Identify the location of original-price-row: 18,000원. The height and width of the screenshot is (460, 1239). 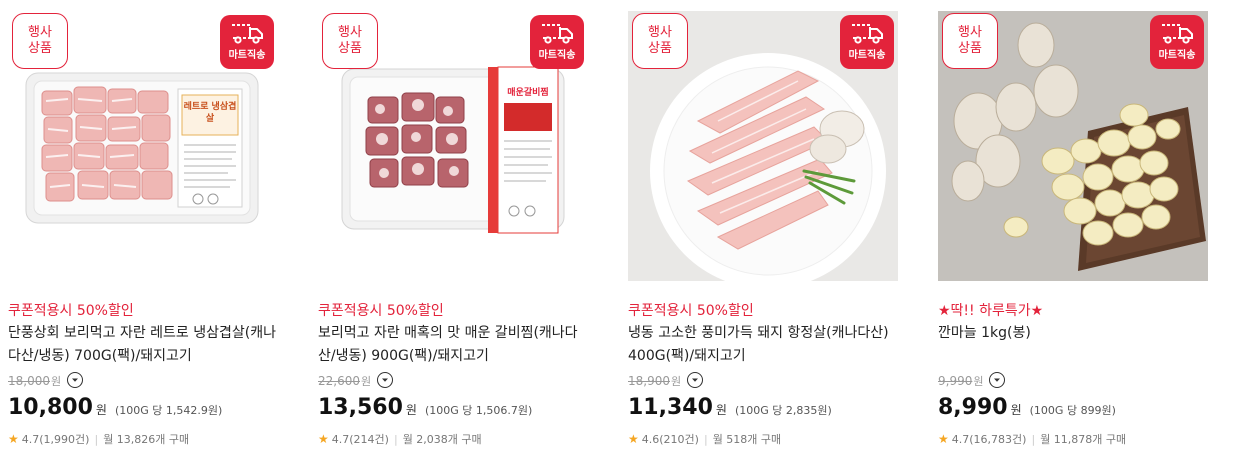
(46, 379).